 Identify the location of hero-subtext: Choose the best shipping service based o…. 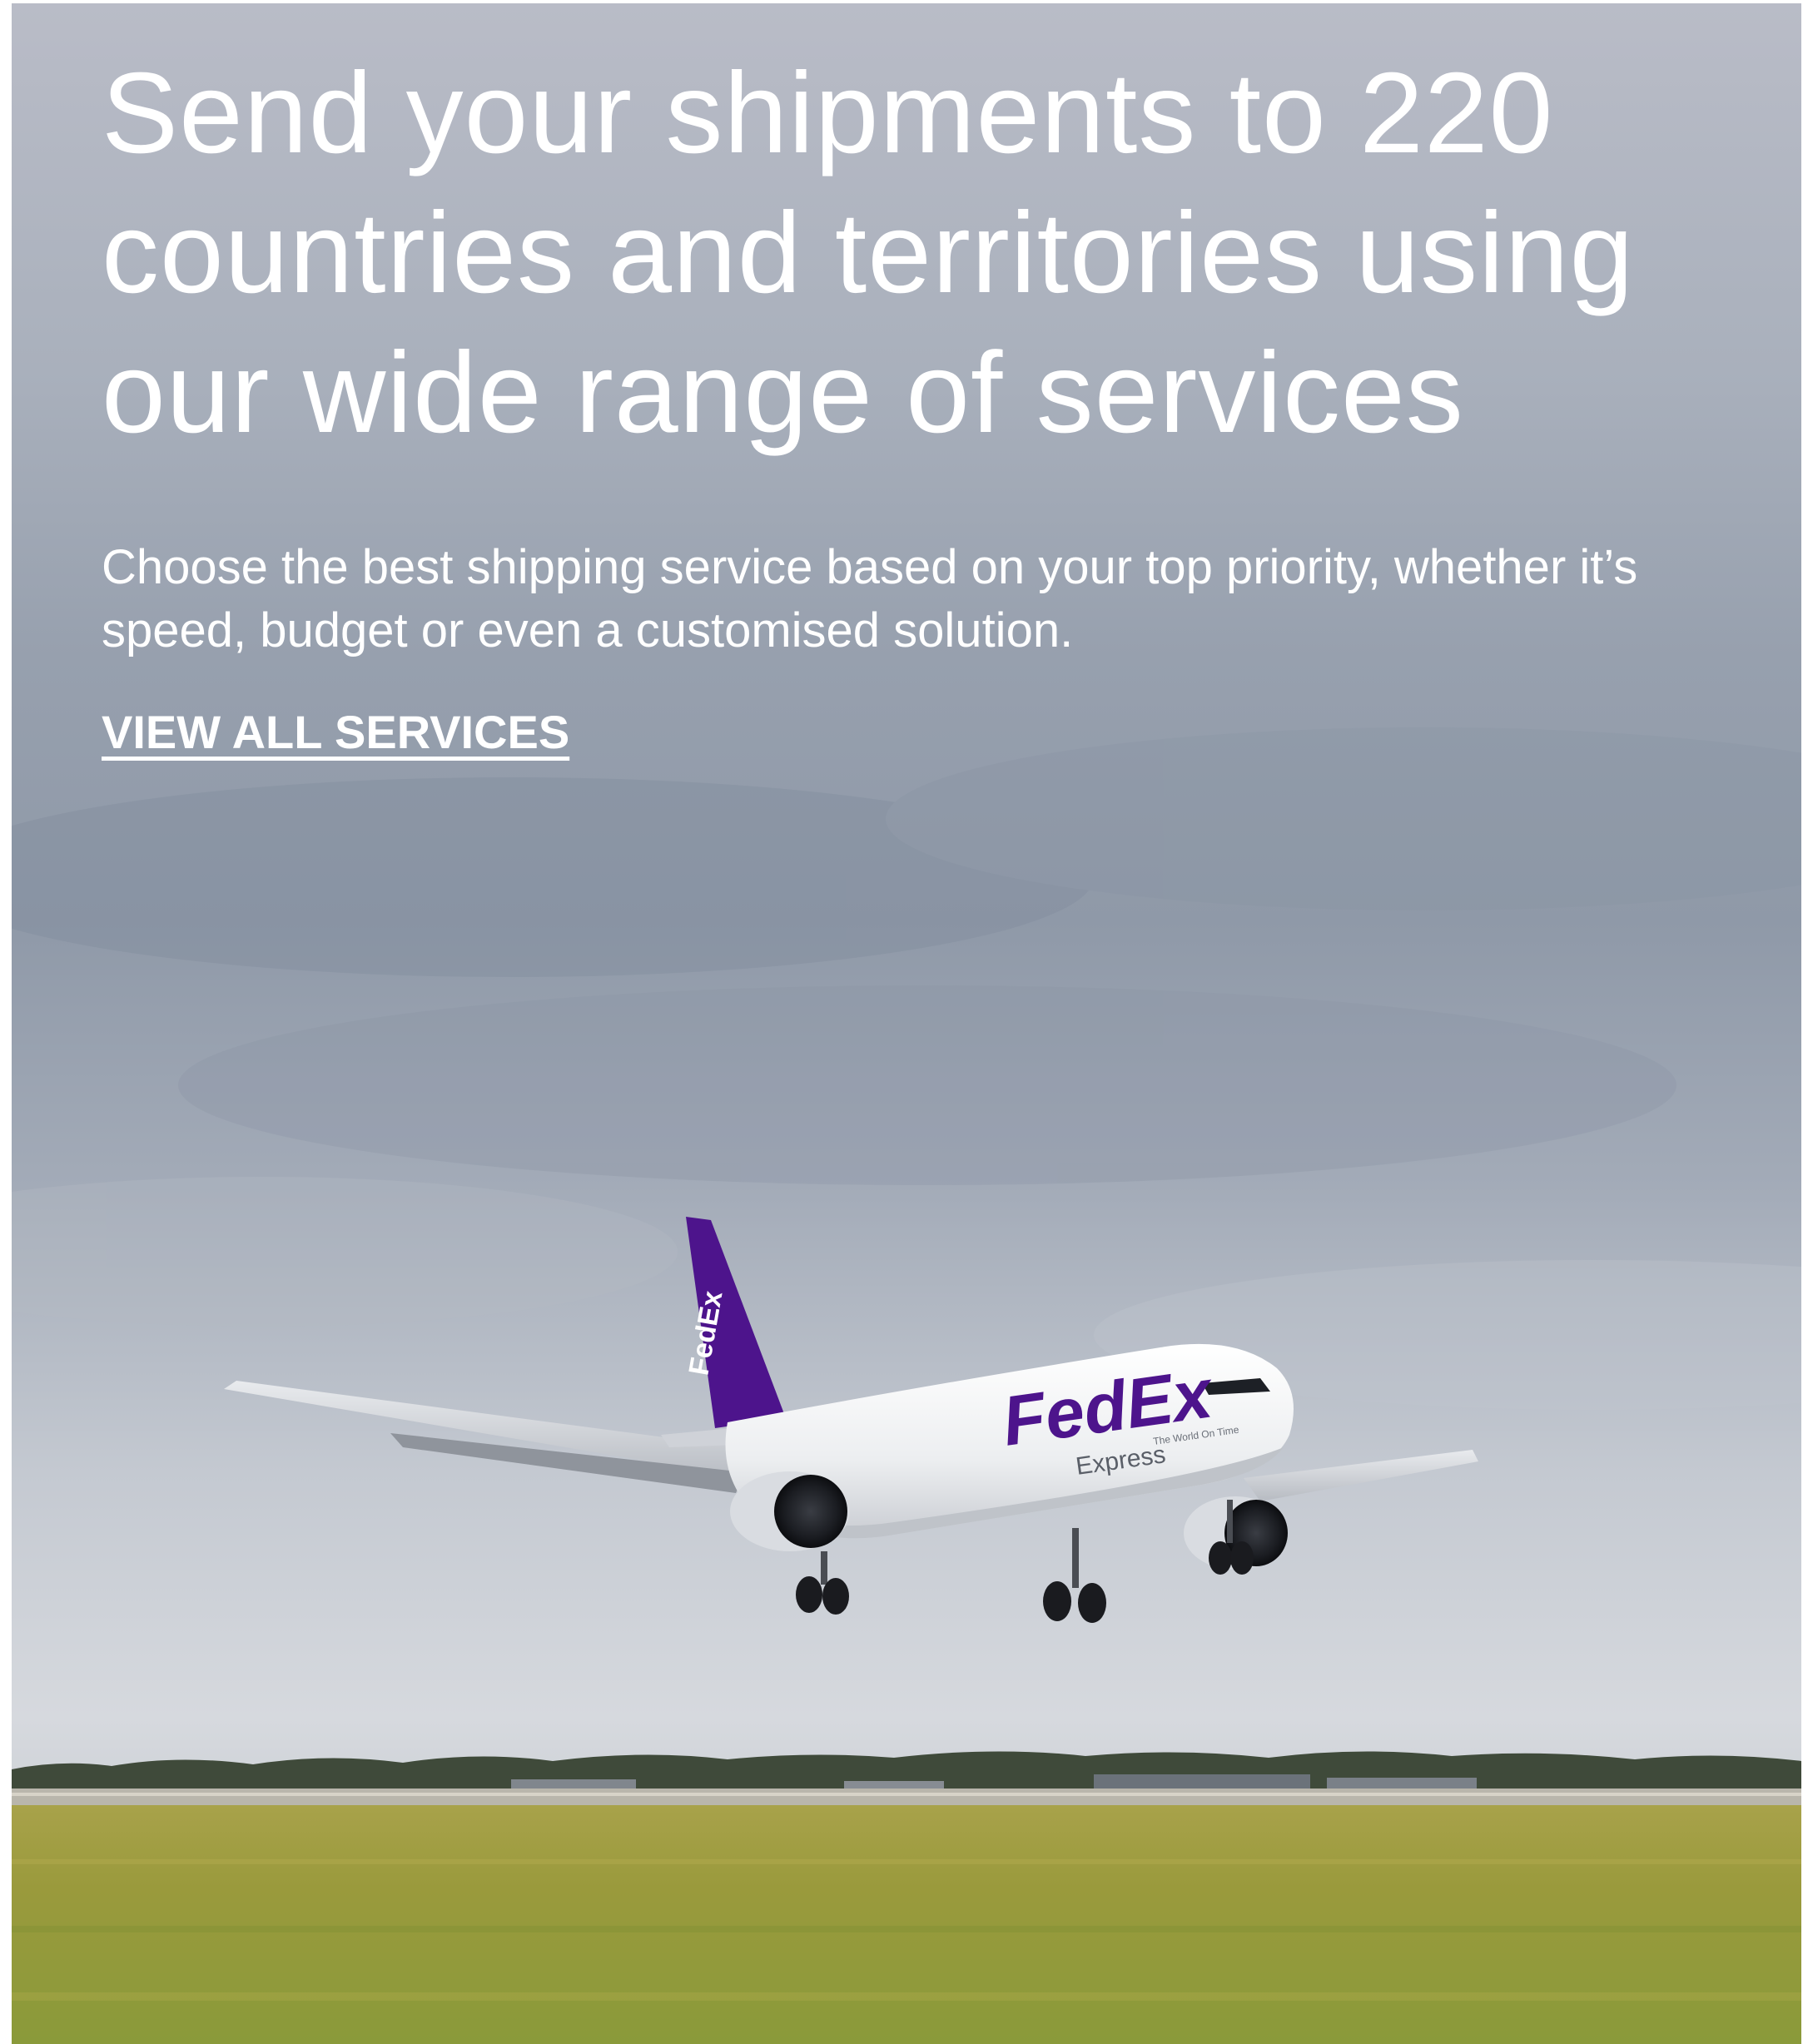
(870, 599).